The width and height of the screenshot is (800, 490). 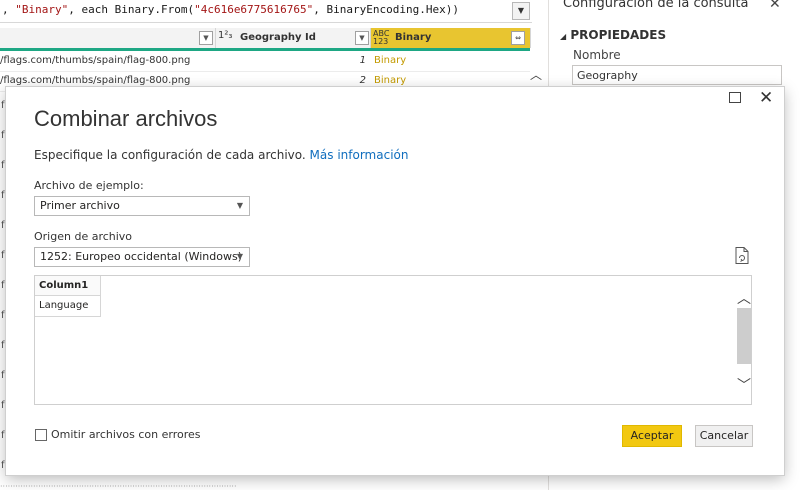 I want to click on any-type-icon: ABC 123, so click(x=381, y=37).